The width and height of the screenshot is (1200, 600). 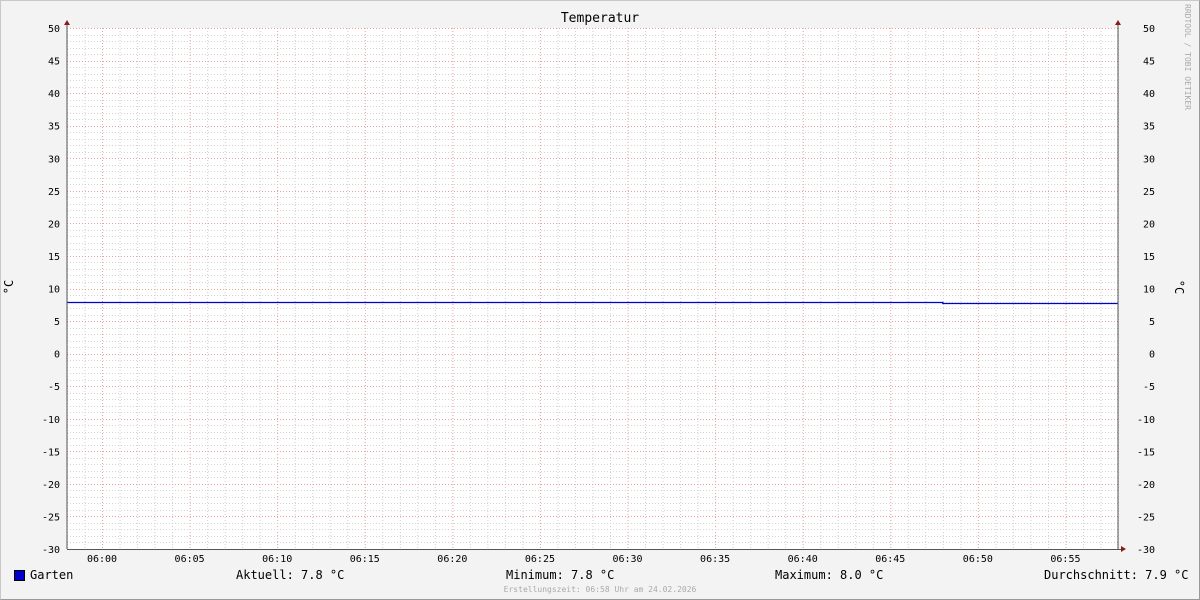 I want to click on x-tick-label: 06:55, so click(x=1065, y=559).